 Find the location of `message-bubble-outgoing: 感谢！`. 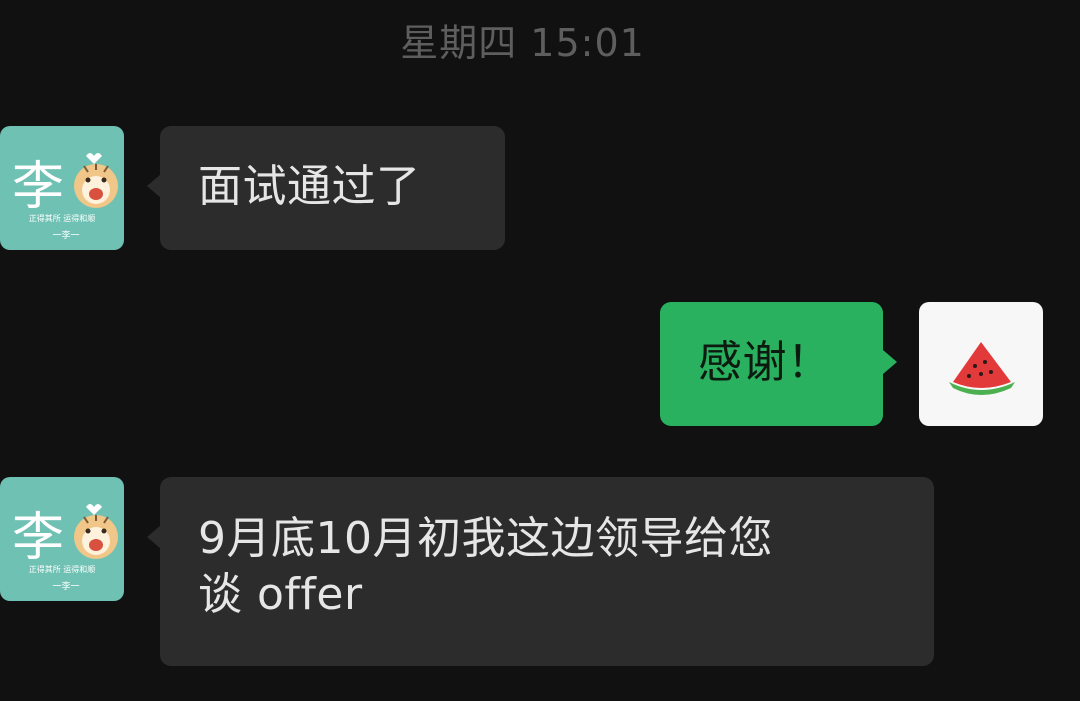

message-bubble-outgoing: 感谢！ is located at coordinates (771, 364).